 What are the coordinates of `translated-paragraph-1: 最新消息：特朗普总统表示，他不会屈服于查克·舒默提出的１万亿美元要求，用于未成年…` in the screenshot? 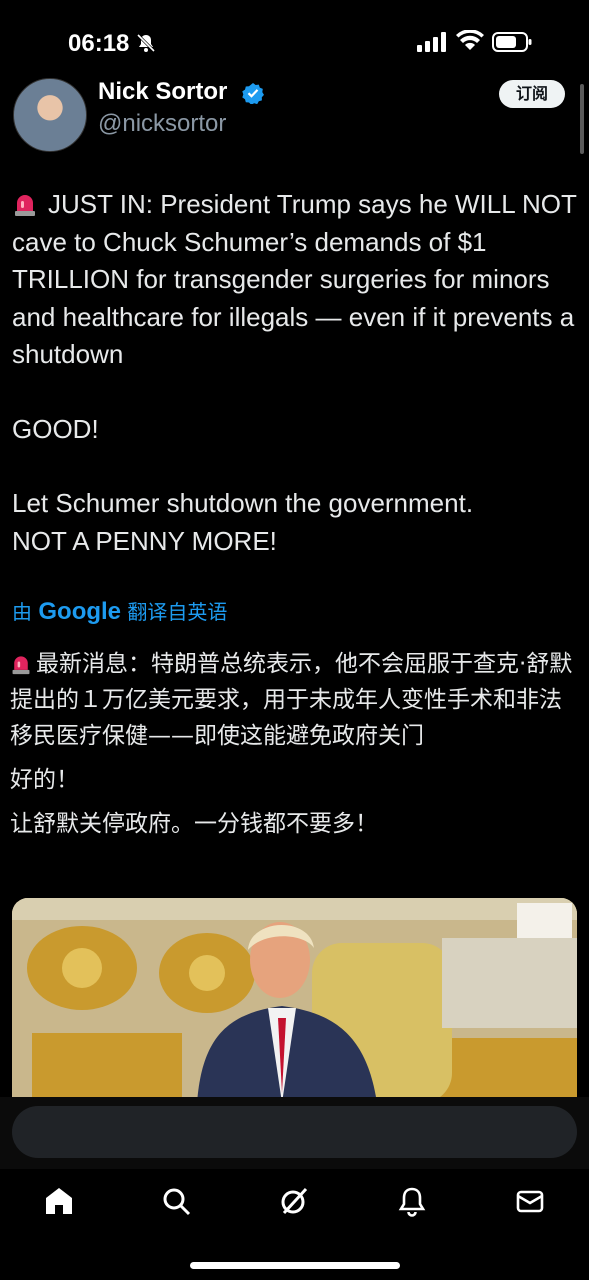 It's located at (295, 700).